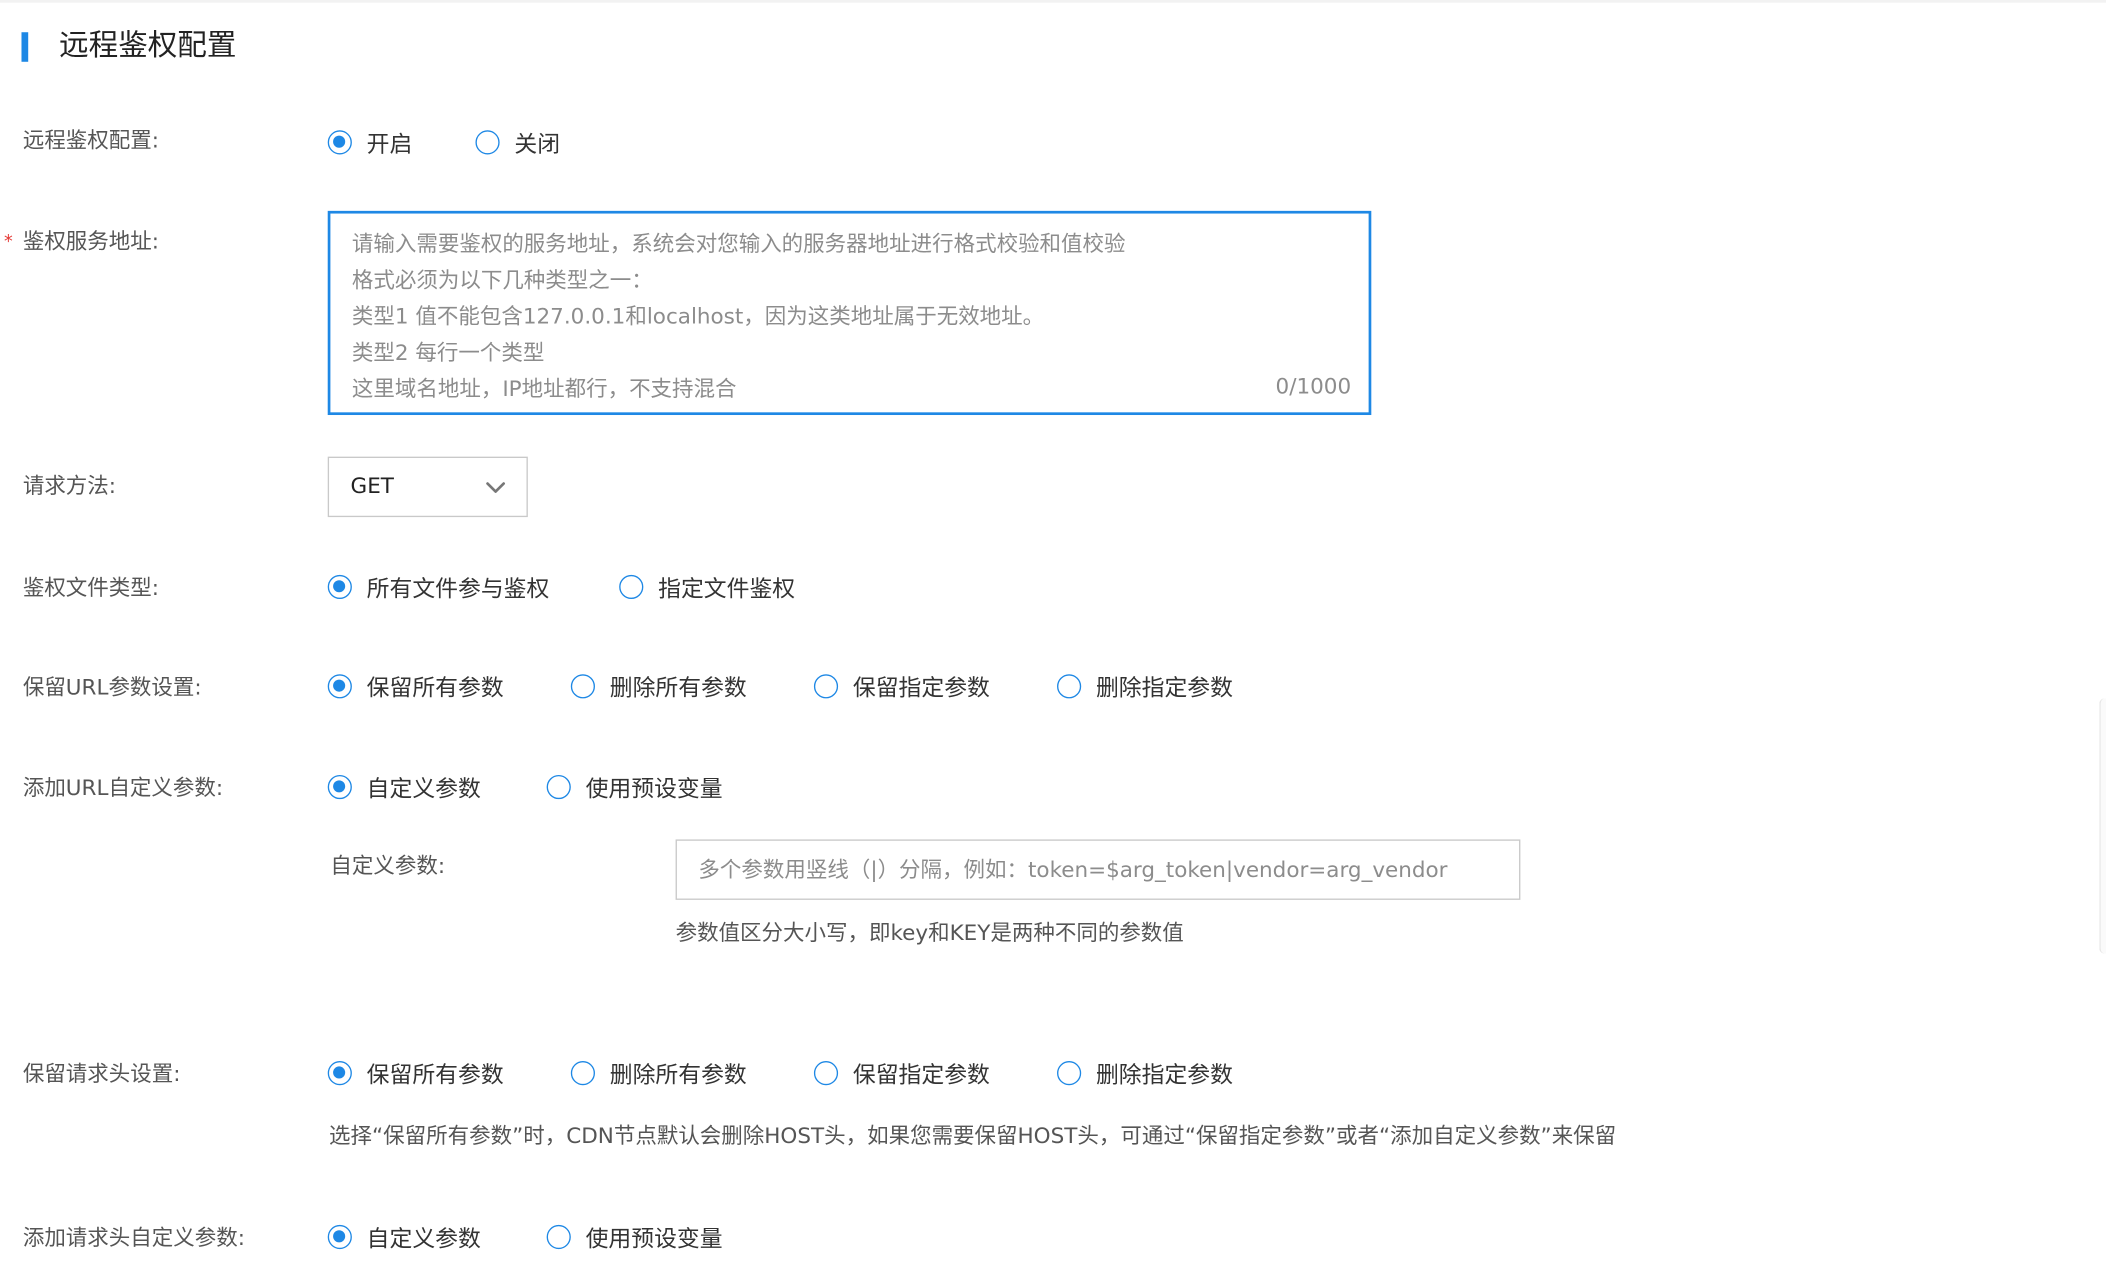  What do you see at coordinates (91, 587) in the screenshot?
I see `file-type-label: 鉴权文件类型:` at bounding box center [91, 587].